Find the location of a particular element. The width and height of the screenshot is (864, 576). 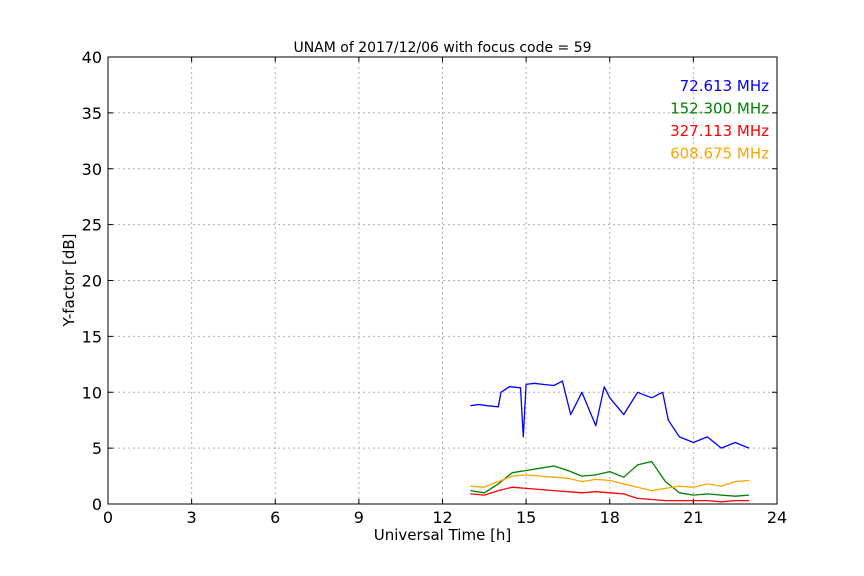

x-axis-label: Universal Time [h] is located at coordinates (443, 535).